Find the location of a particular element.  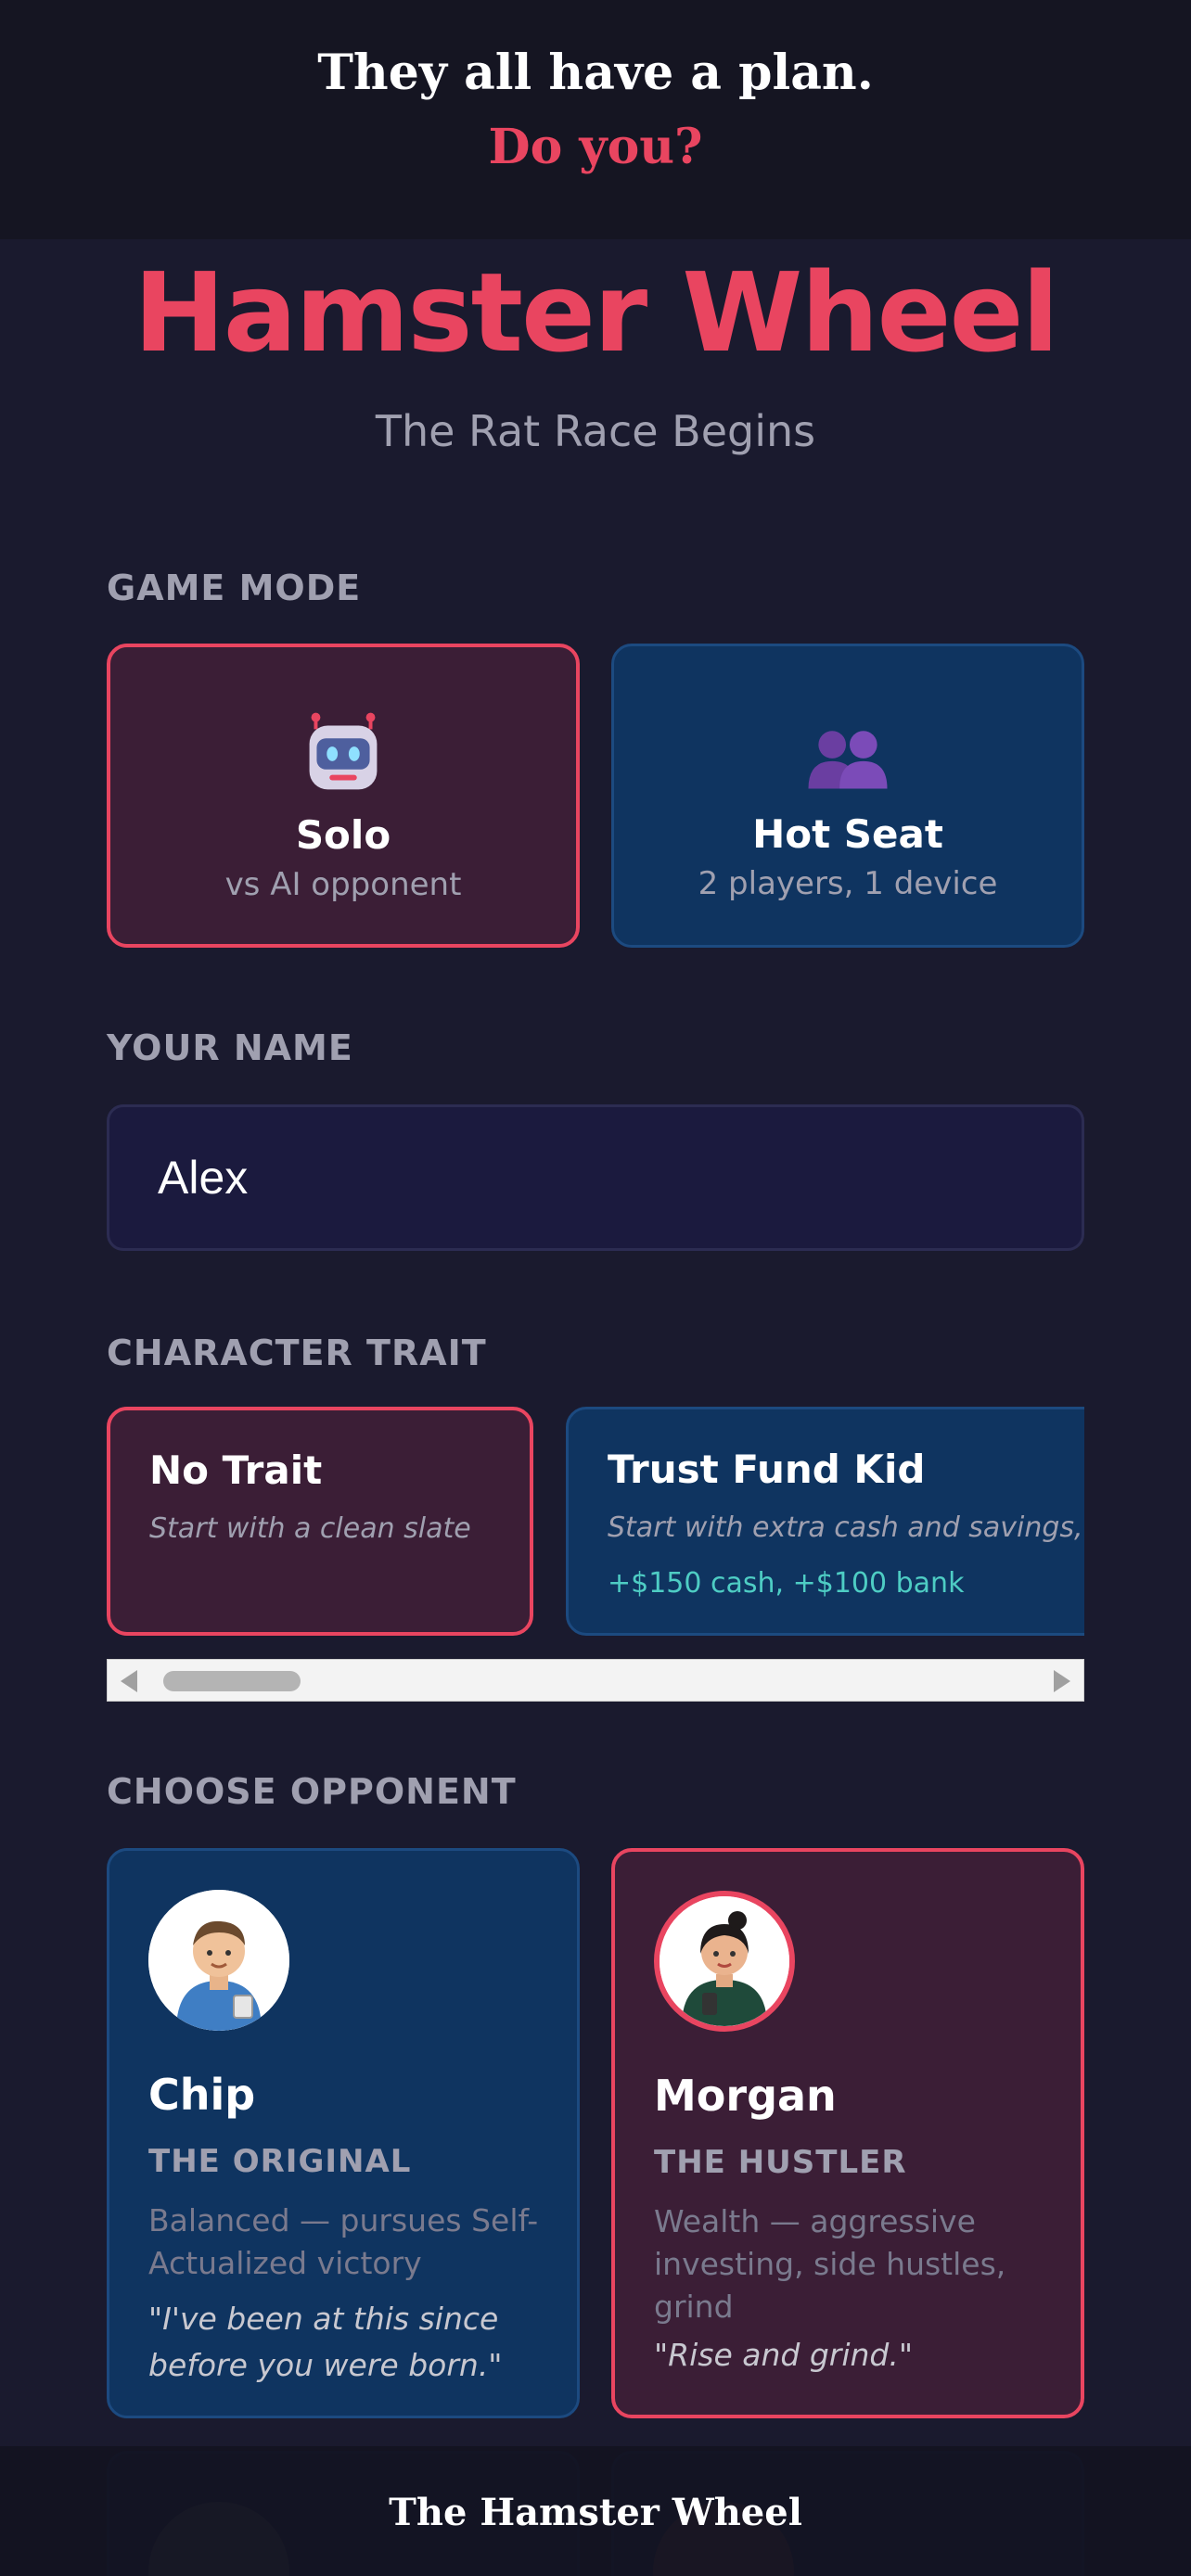

trait-description: Start with extra cash and savings, bu is located at coordinates (846, 1527).